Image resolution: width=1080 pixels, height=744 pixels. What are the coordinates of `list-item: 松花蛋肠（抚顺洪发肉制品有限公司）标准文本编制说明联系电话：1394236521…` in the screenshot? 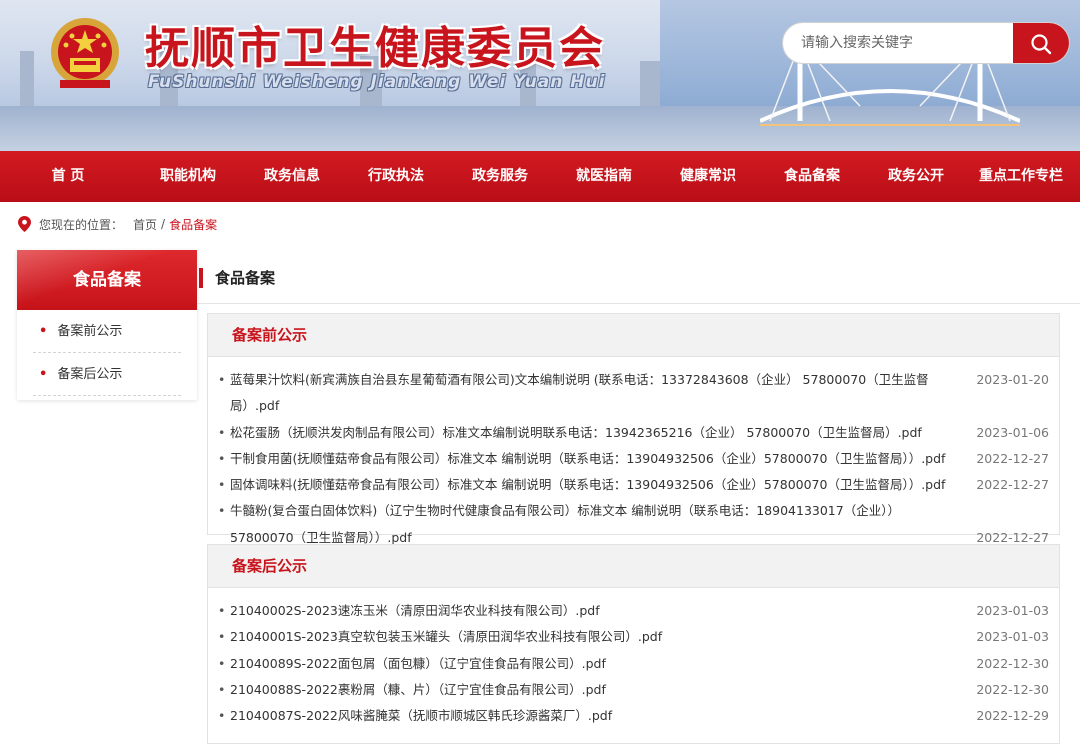 It's located at (633, 433).